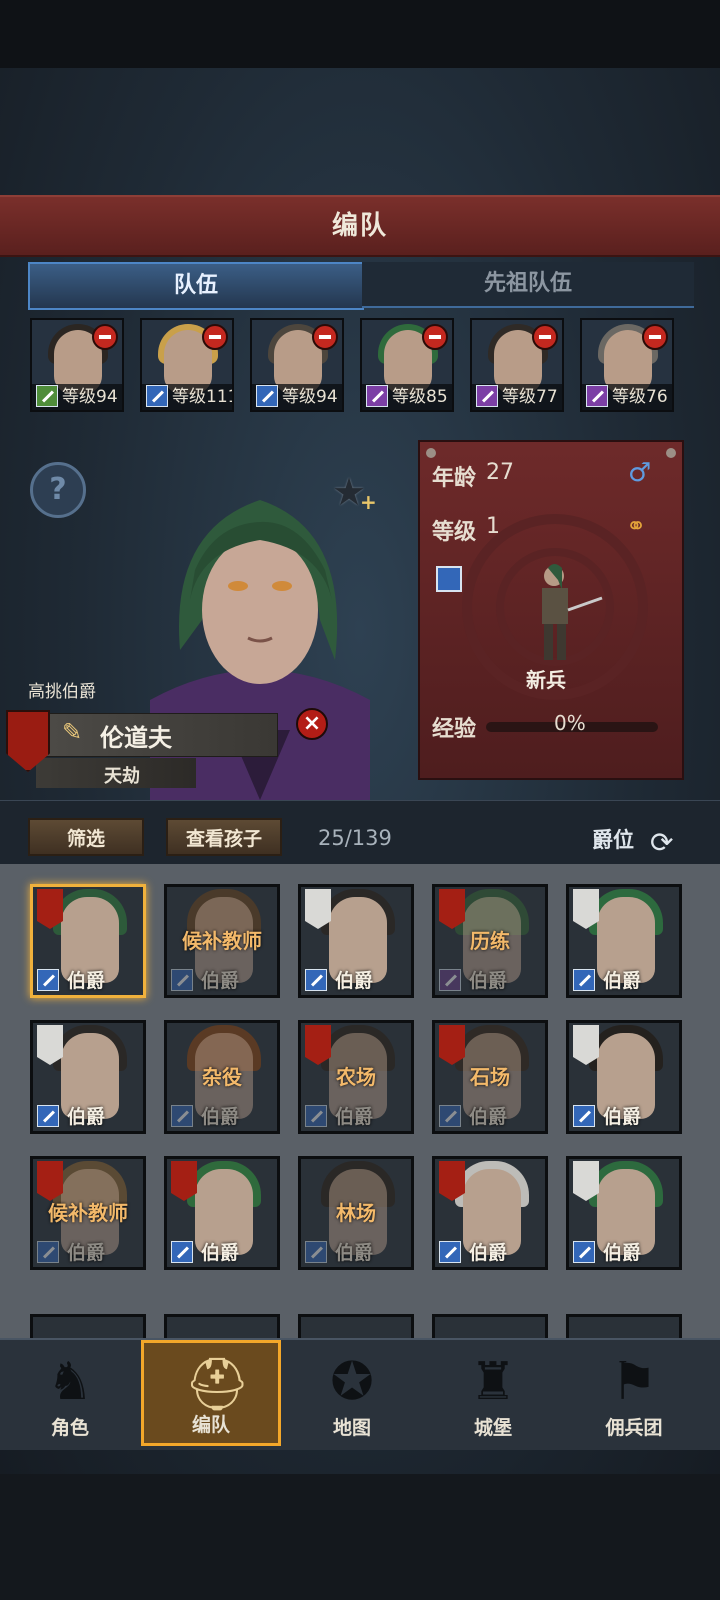 This screenshot has width=720, height=1600. I want to click on party-member-slot: 等级111, so click(187, 365).